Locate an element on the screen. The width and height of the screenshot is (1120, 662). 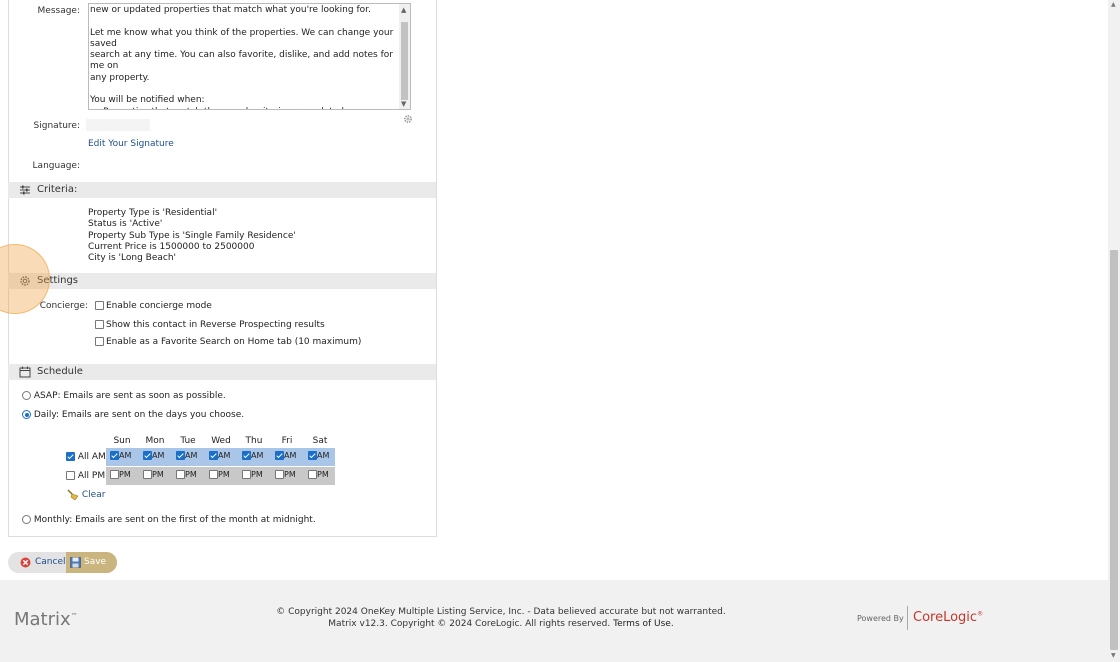
option-label: Enable concierge mode is located at coordinates (159, 306).